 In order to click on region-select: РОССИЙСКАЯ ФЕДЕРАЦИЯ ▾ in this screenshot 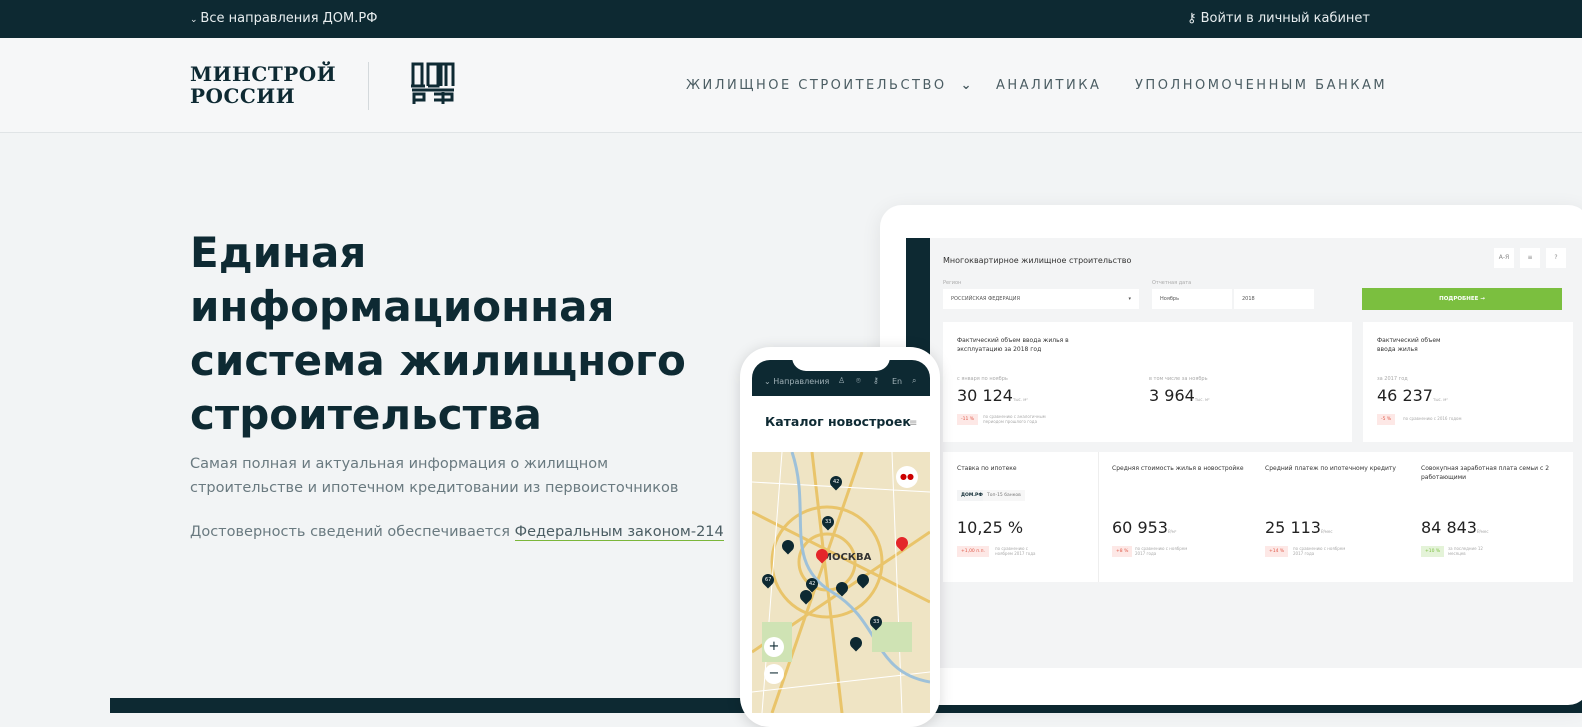, I will do `click(1041, 299)`.